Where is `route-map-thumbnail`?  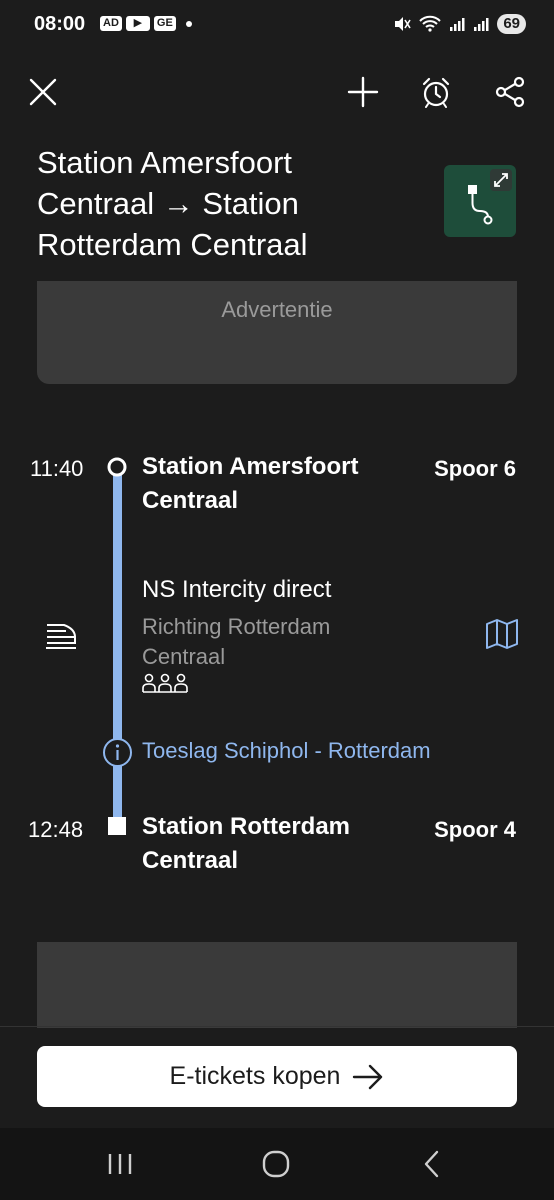
route-map-thumbnail is located at coordinates (480, 201).